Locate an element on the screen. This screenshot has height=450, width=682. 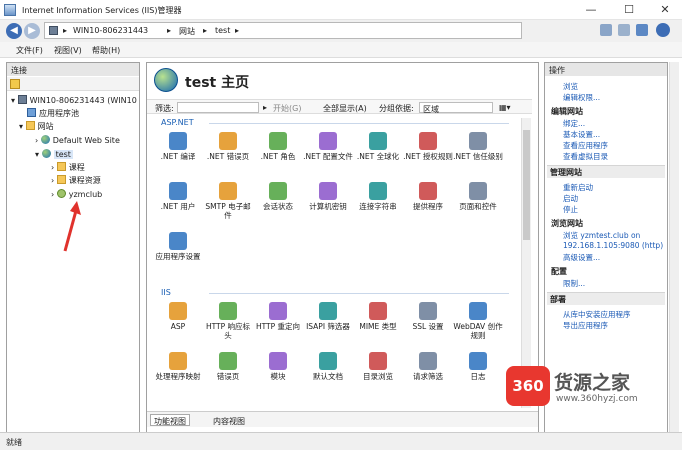
section-header-1: IIS is located at coordinates (162, 292).